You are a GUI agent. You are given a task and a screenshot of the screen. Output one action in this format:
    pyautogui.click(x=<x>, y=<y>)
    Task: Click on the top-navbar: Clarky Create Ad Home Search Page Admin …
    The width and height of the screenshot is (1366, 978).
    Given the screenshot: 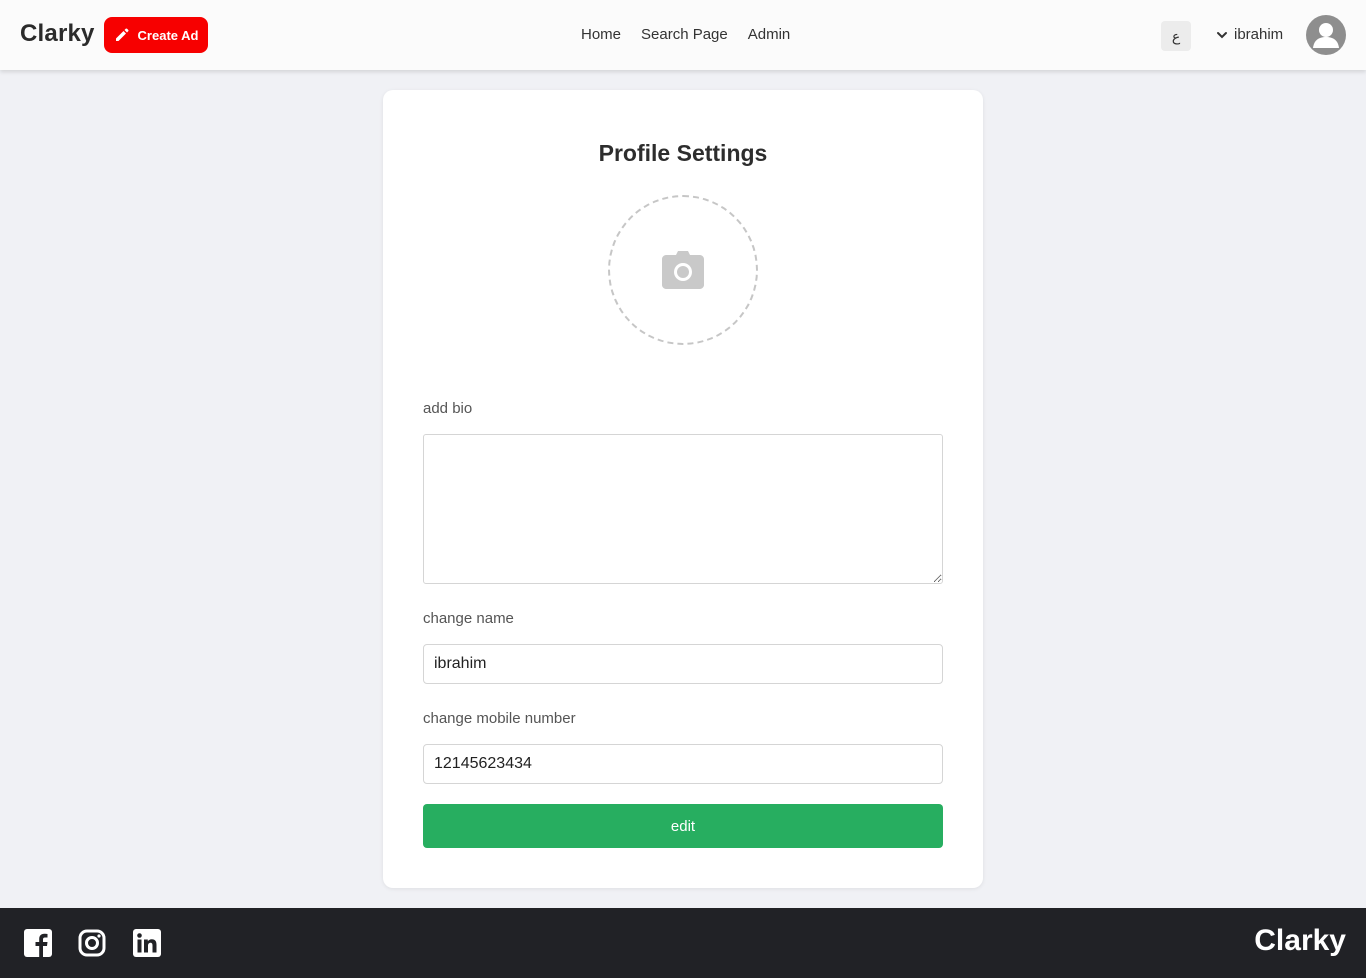 What is the action you would take?
    pyautogui.click(x=683, y=35)
    